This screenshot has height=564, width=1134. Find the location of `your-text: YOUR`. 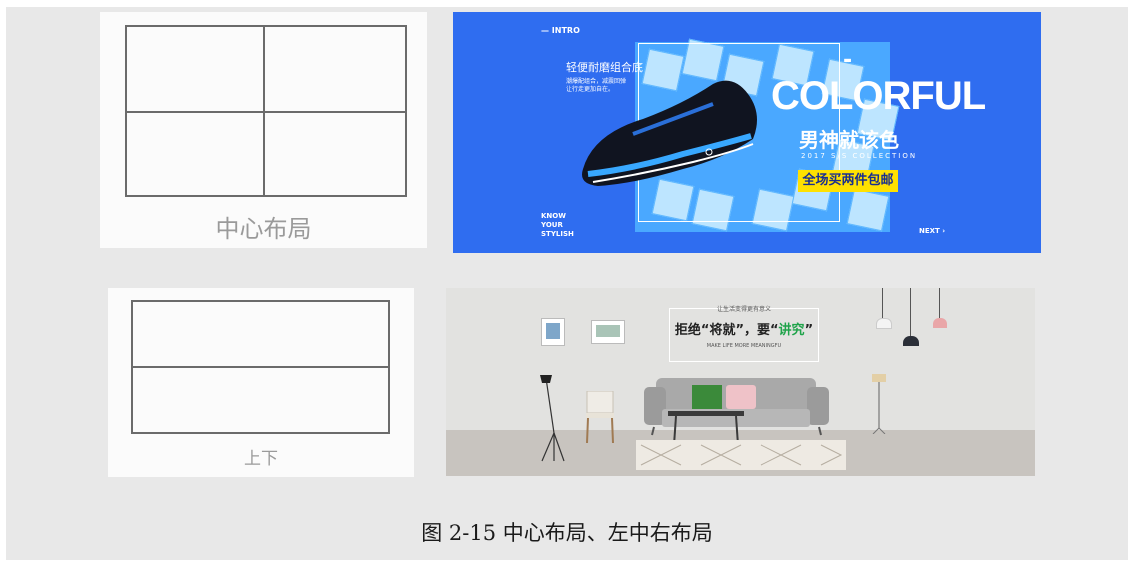

your-text: YOUR is located at coordinates (552, 225).